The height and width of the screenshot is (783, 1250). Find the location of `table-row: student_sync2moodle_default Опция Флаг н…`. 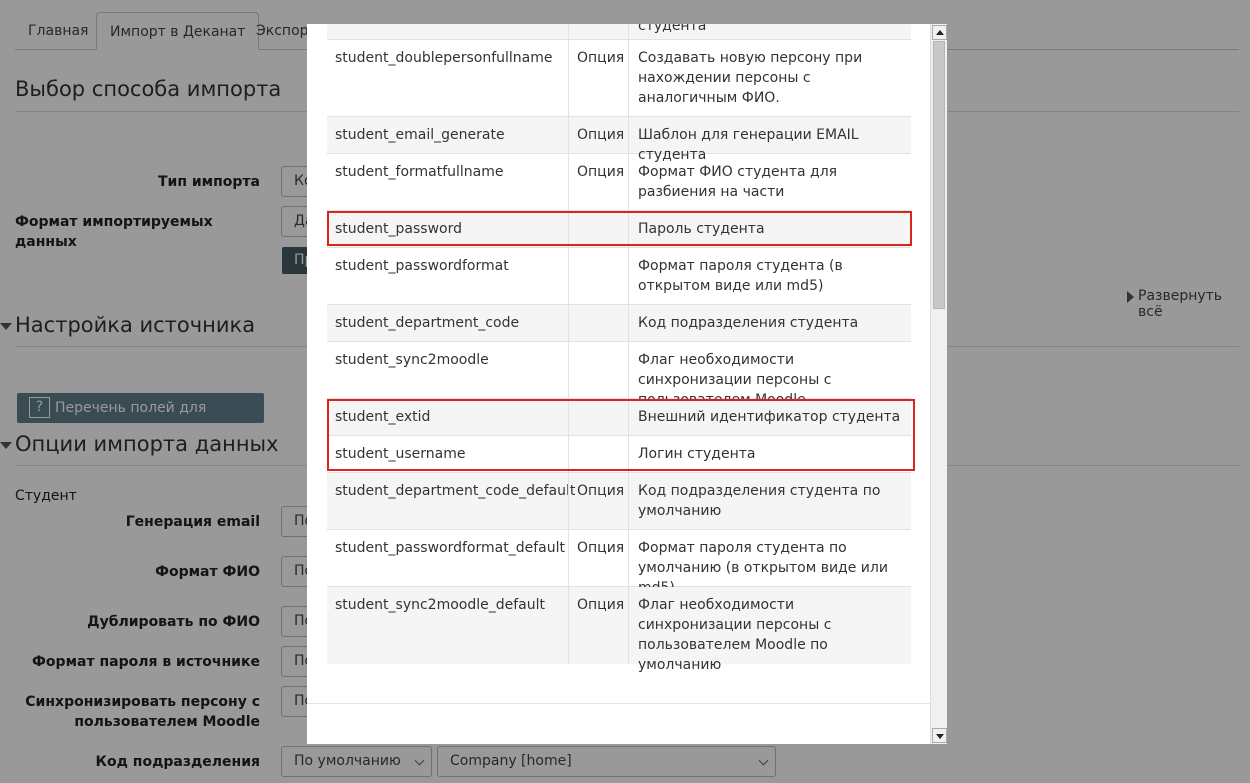

table-row: student_sync2moodle_default Опция Флаг н… is located at coordinates (619, 630).